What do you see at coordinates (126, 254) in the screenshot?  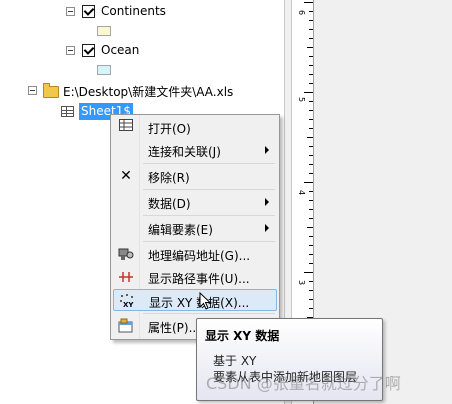 I see `geocode-icon` at bounding box center [126, 254].